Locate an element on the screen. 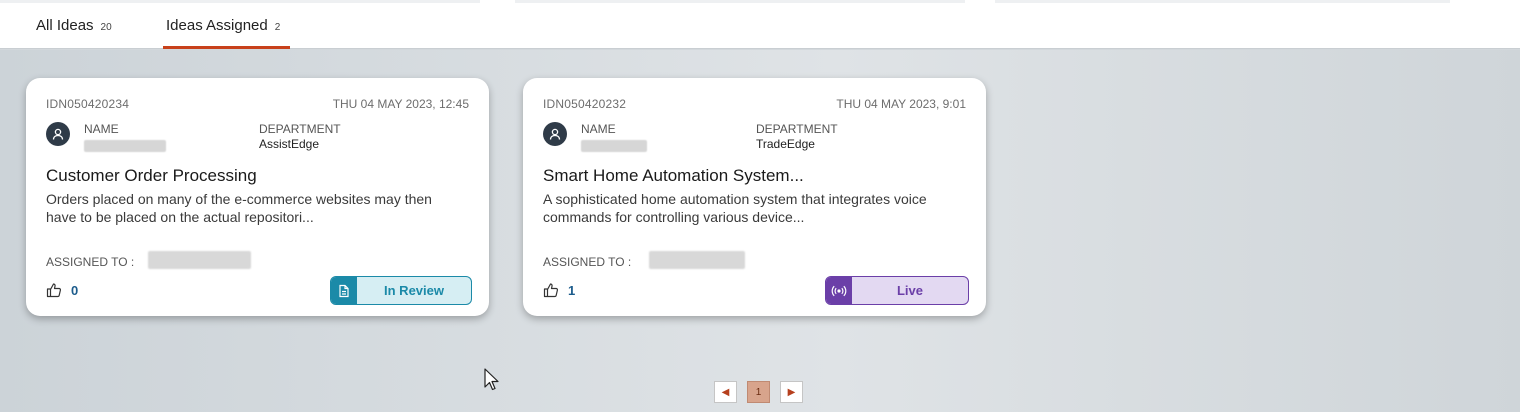 The width and height of the screenshot is (1520, 412). idea-id: IDN050420234 is located at coordinates (88, 104).